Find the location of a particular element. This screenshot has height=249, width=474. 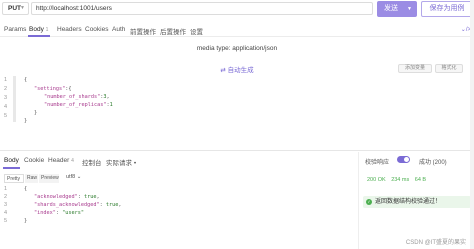

tab-post-actions: 后置操作 is located at coordinates (173, 31).